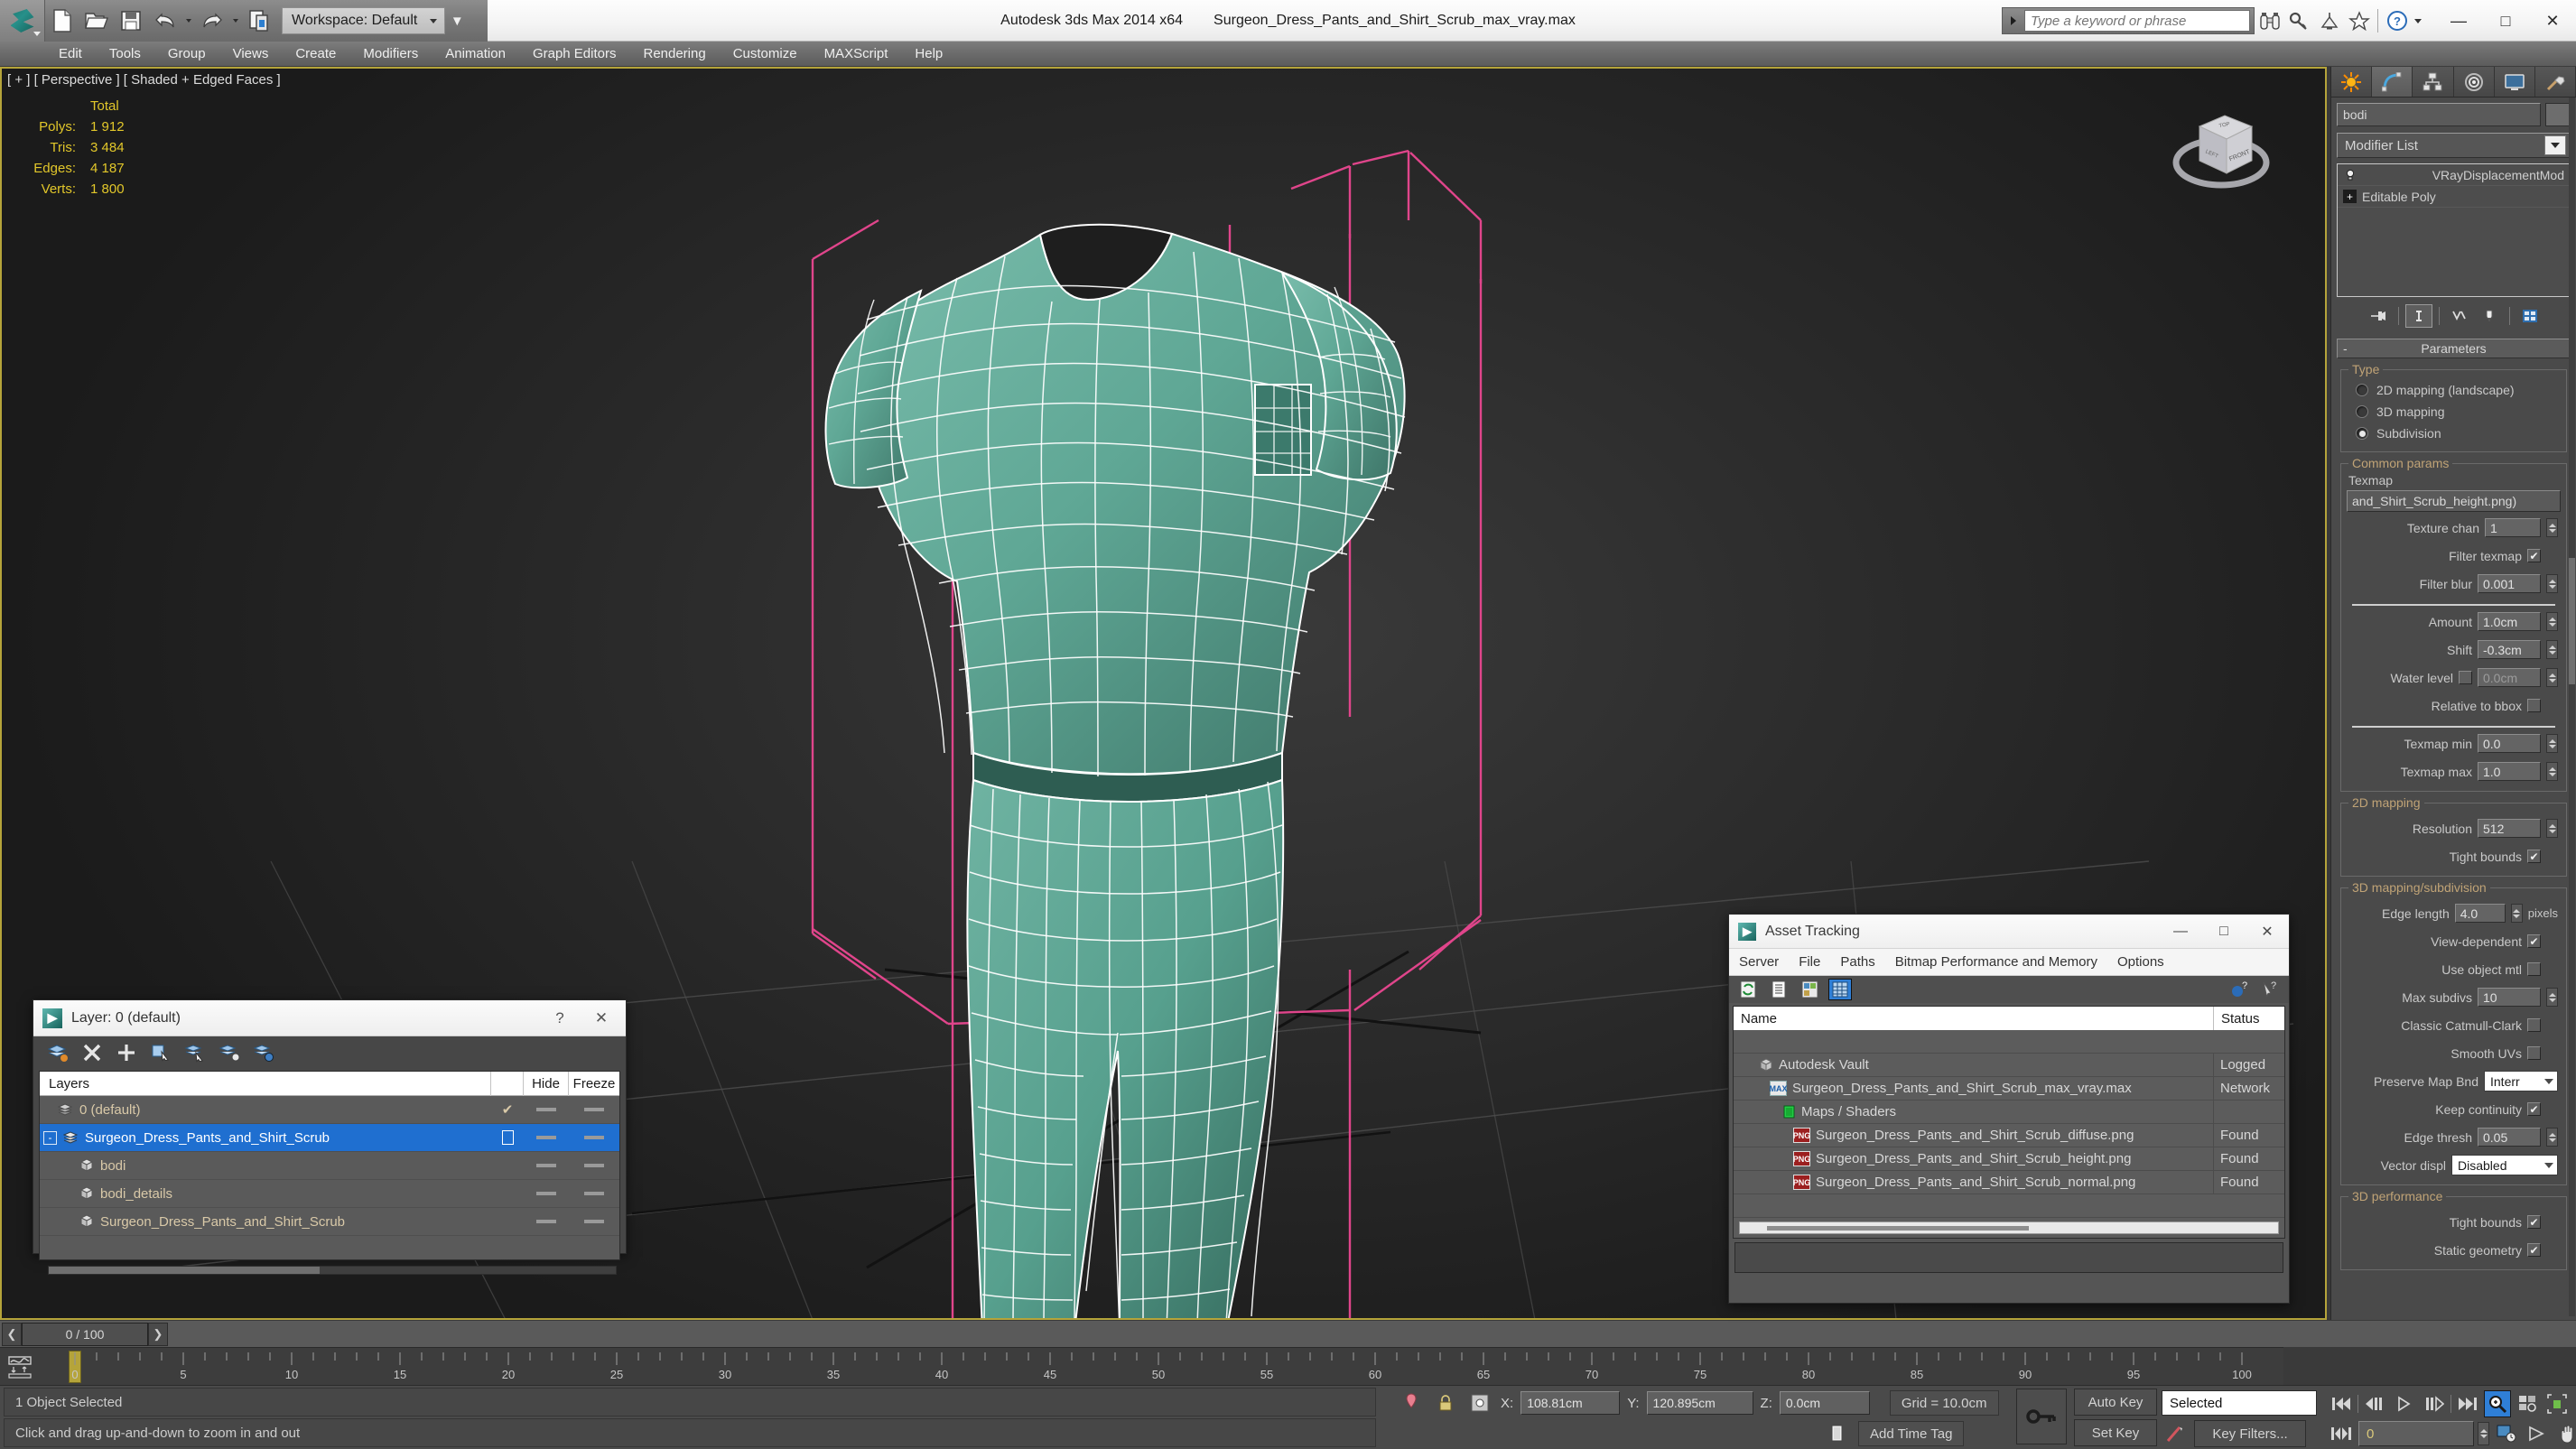 This screenshot has height=1449, width=2576. I want to click on max-subdivs-spinner, so click(2552, 997).